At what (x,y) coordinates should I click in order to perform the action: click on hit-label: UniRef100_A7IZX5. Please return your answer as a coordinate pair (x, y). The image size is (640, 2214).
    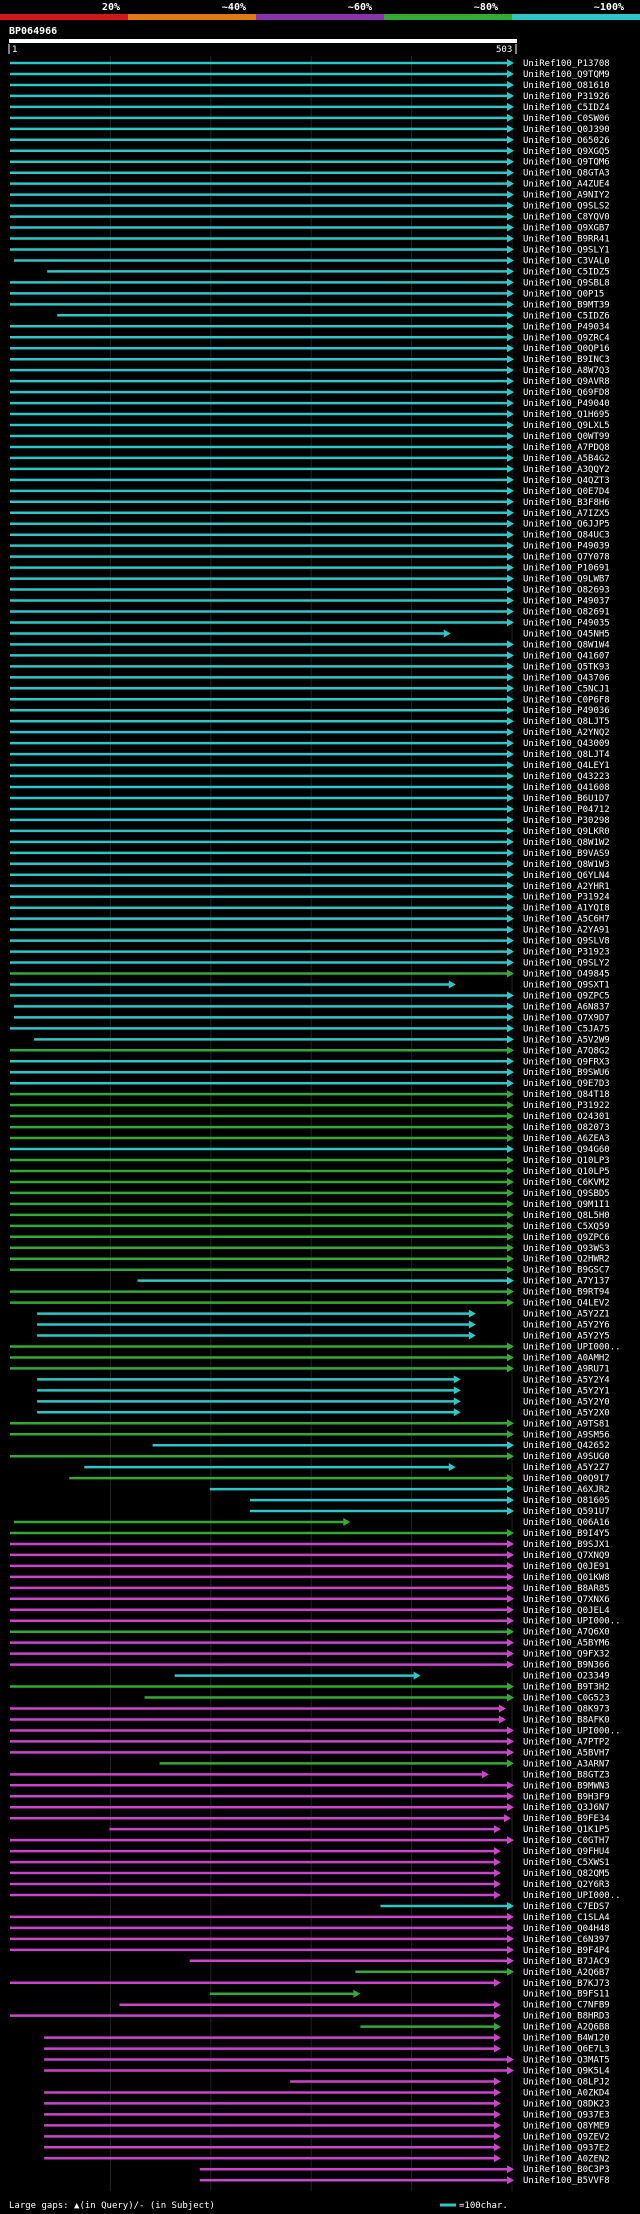
    Looking at the image, I should click on (566, 514).